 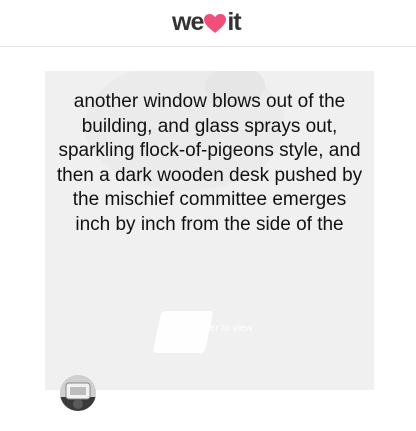 I want to click on logo-text-it: it, so click(x=234, y=21).